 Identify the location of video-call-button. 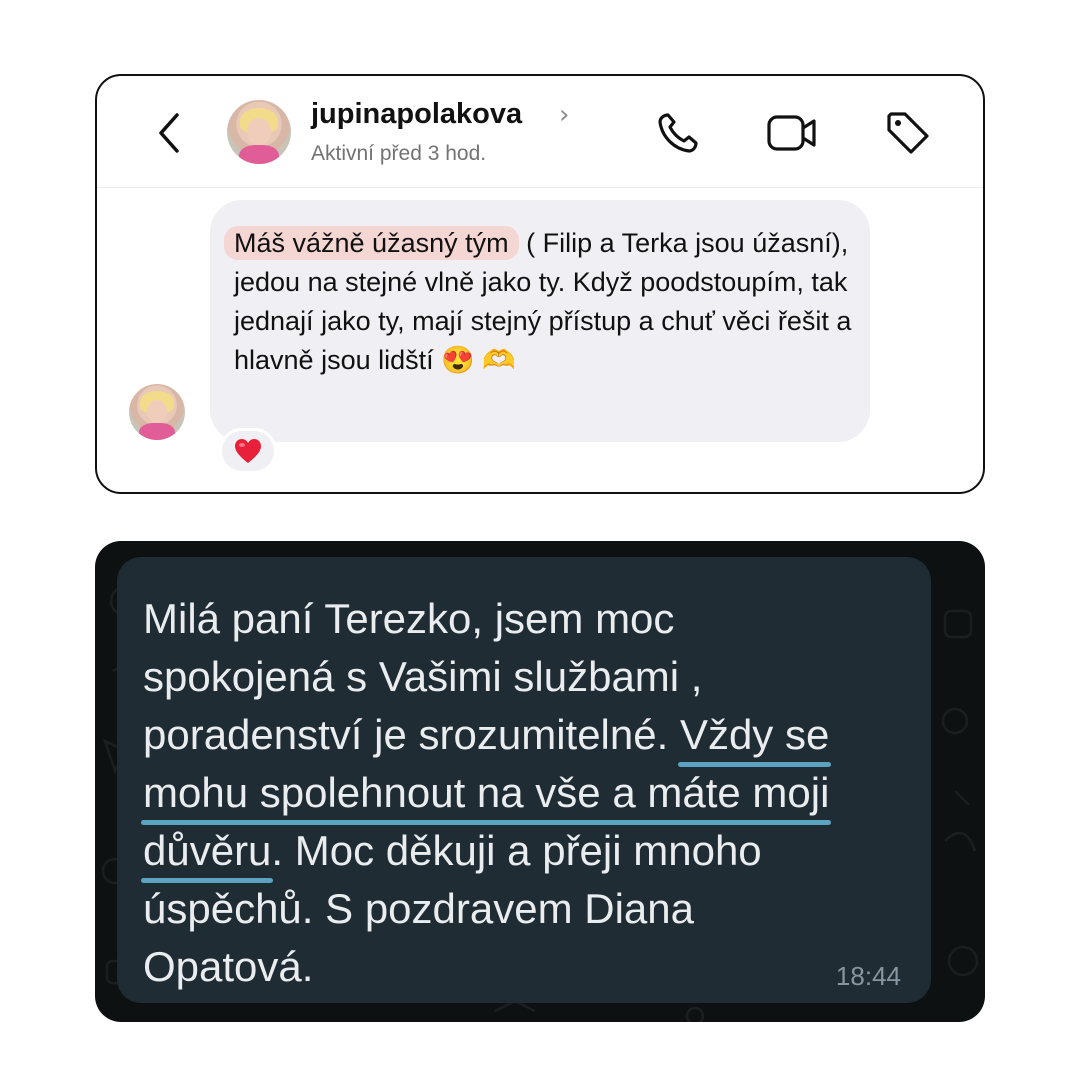
(792, 133).